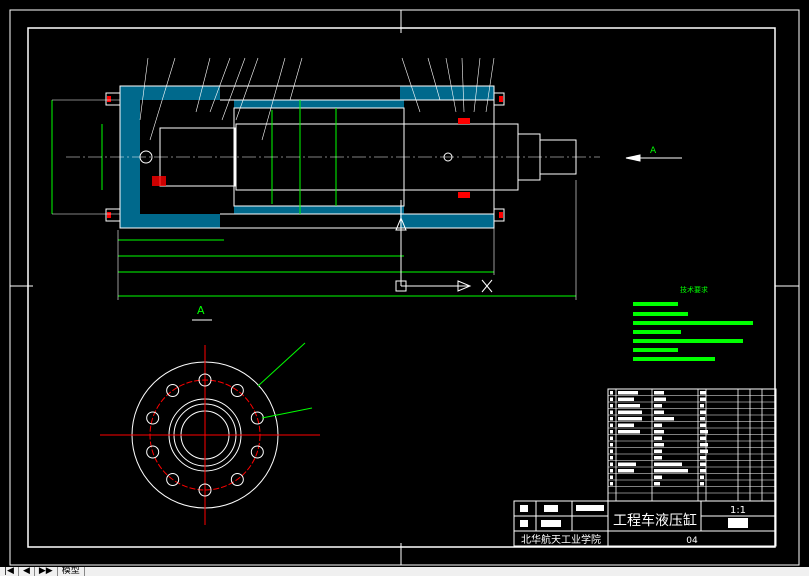 This screenshot has width=809, height=576. What do you see at coordinates (27, 571) in the screenshot?
I see `tab-nav-prev: ◀` at bounding box center [27, 571].